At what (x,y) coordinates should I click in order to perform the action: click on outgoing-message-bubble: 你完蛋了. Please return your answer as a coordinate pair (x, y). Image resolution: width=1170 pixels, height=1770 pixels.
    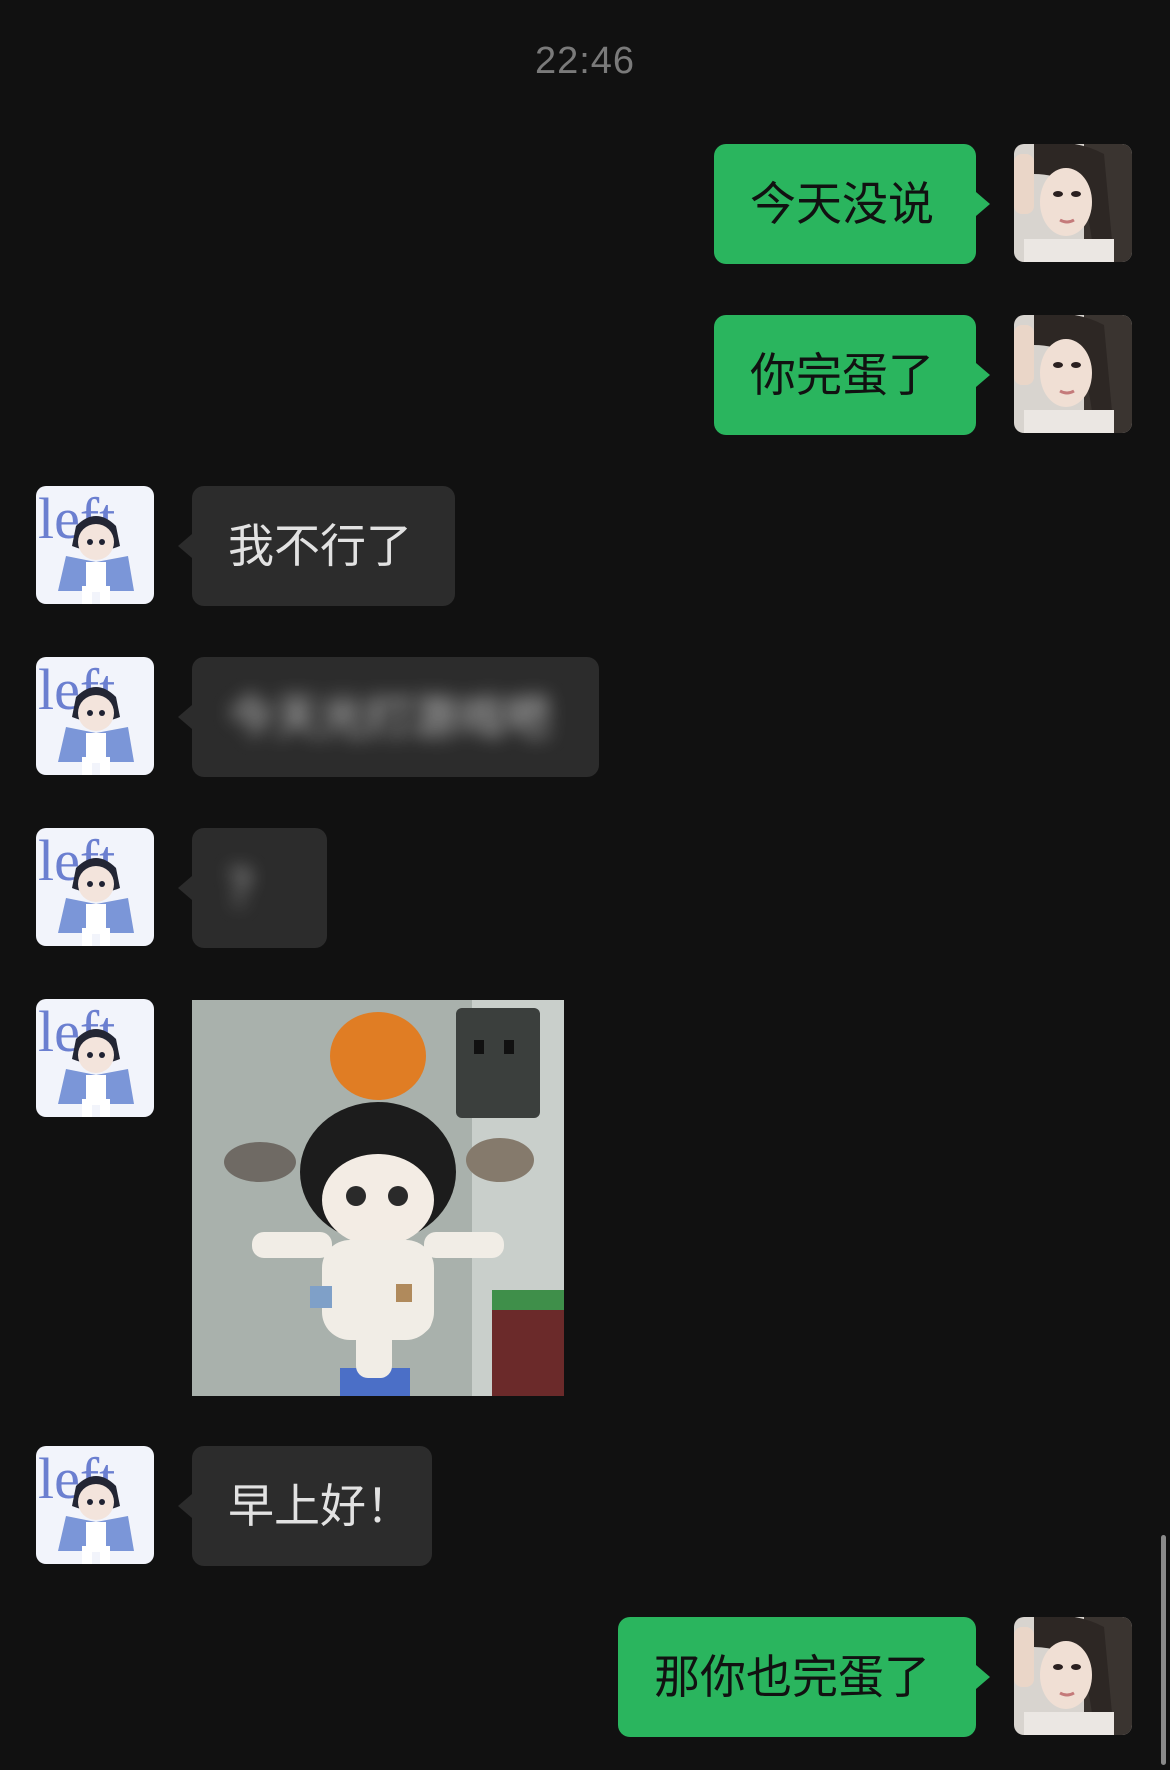
    Looking at the image, I should click on (852, 375).